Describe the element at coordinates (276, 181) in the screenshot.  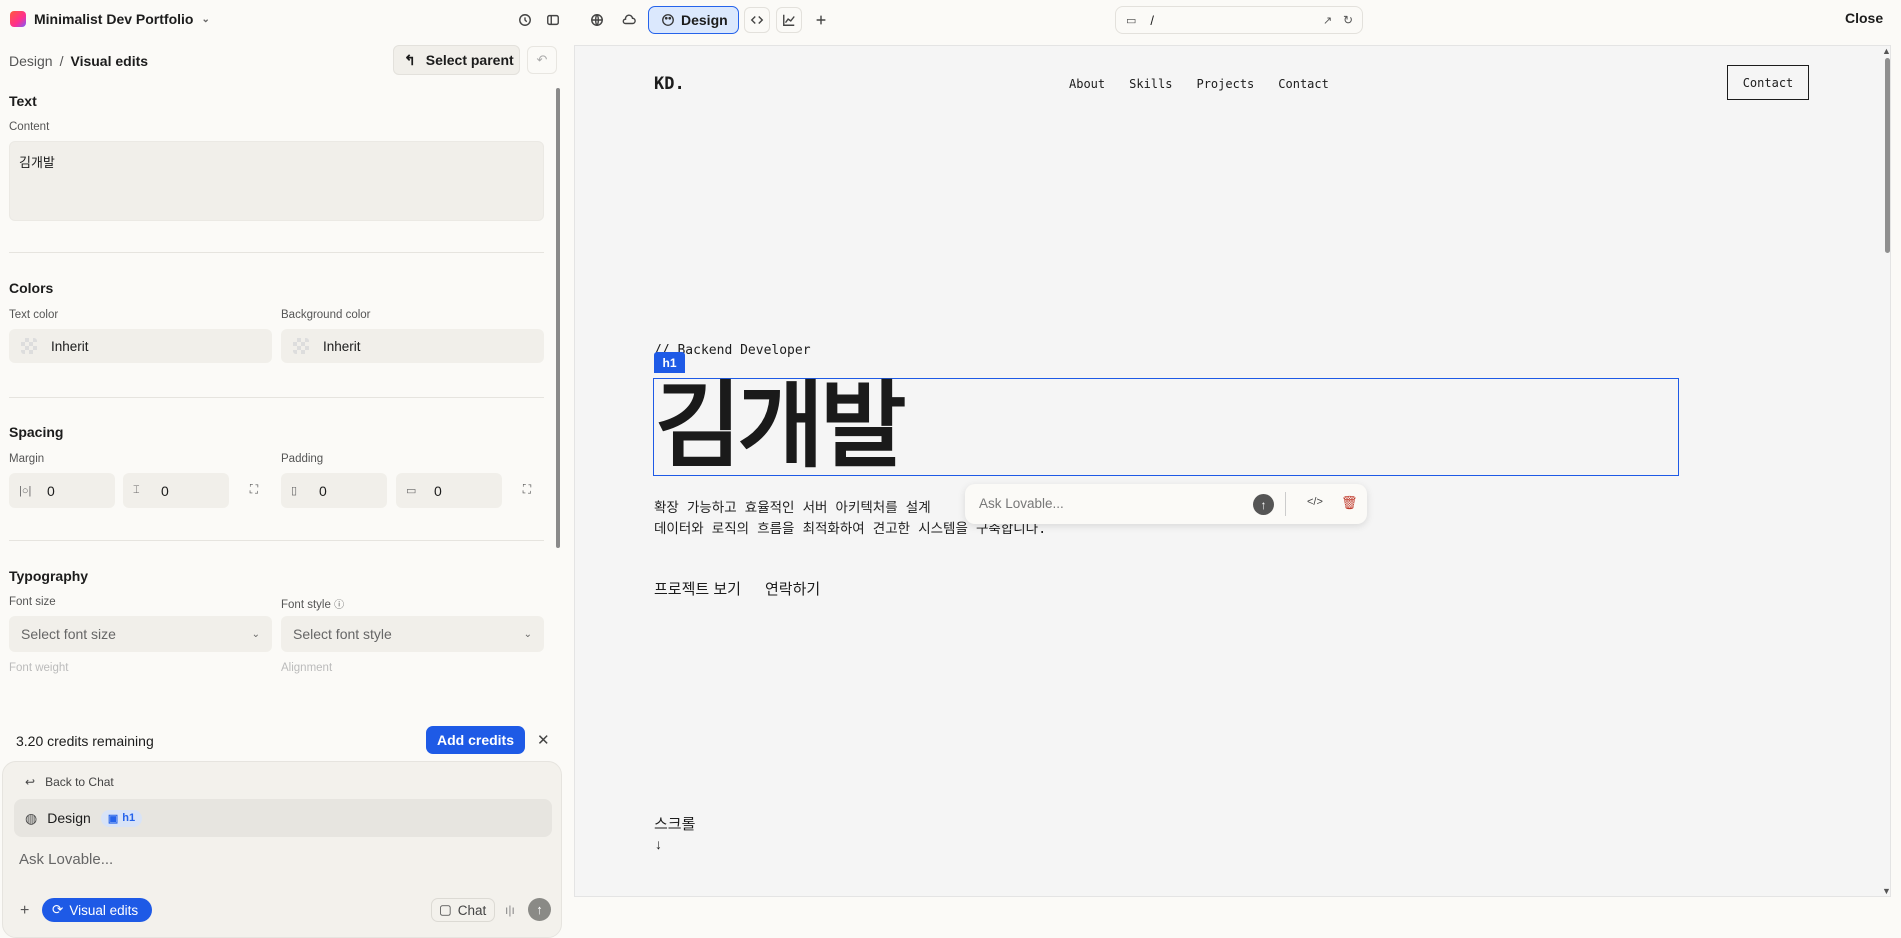
I see `content-textarea: 김개발` at that location.